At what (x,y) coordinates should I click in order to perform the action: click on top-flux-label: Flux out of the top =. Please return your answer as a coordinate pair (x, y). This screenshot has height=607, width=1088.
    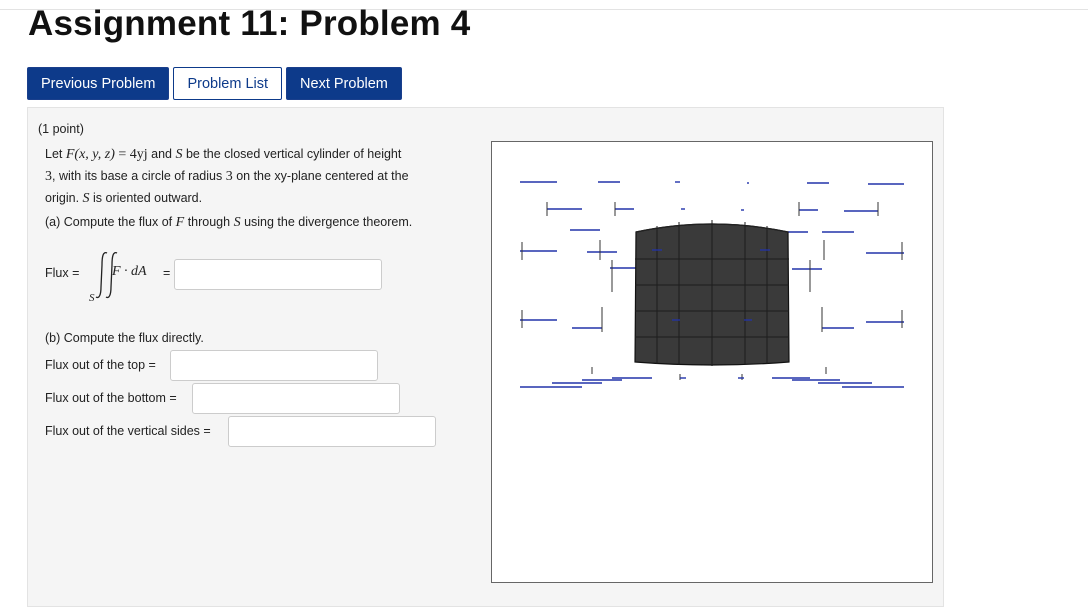
    Looking at the image, I should click on (100, 365).